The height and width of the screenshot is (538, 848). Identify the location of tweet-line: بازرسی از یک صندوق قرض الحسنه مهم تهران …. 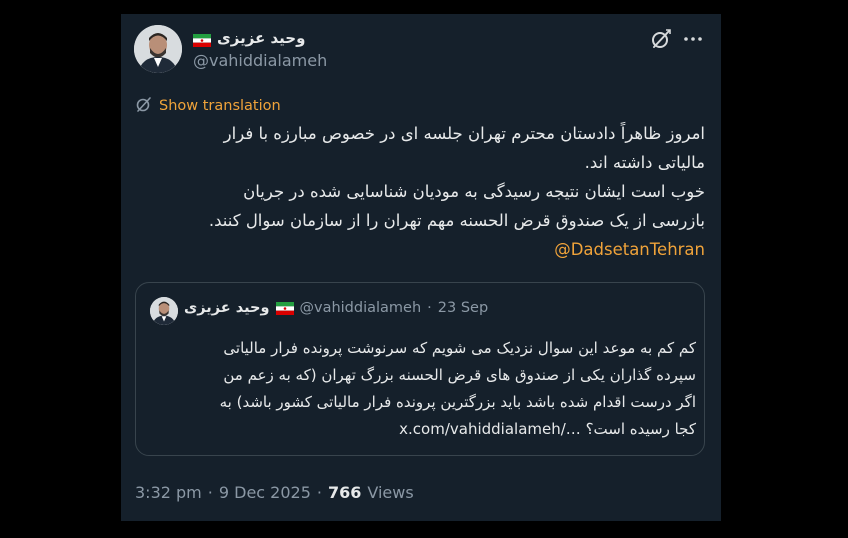
(456, 220).